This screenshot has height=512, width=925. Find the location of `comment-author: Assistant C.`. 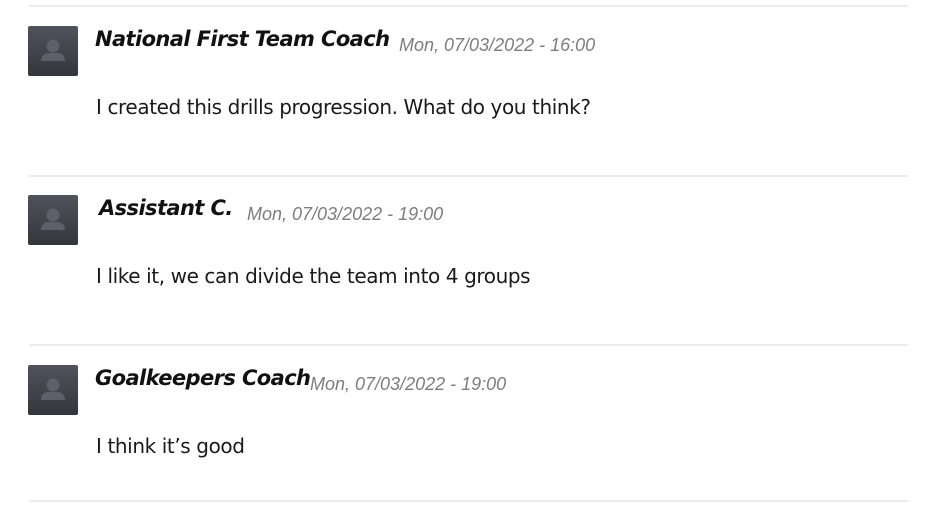

comment-author: Assistant C. is located at coordinates (166, 208).